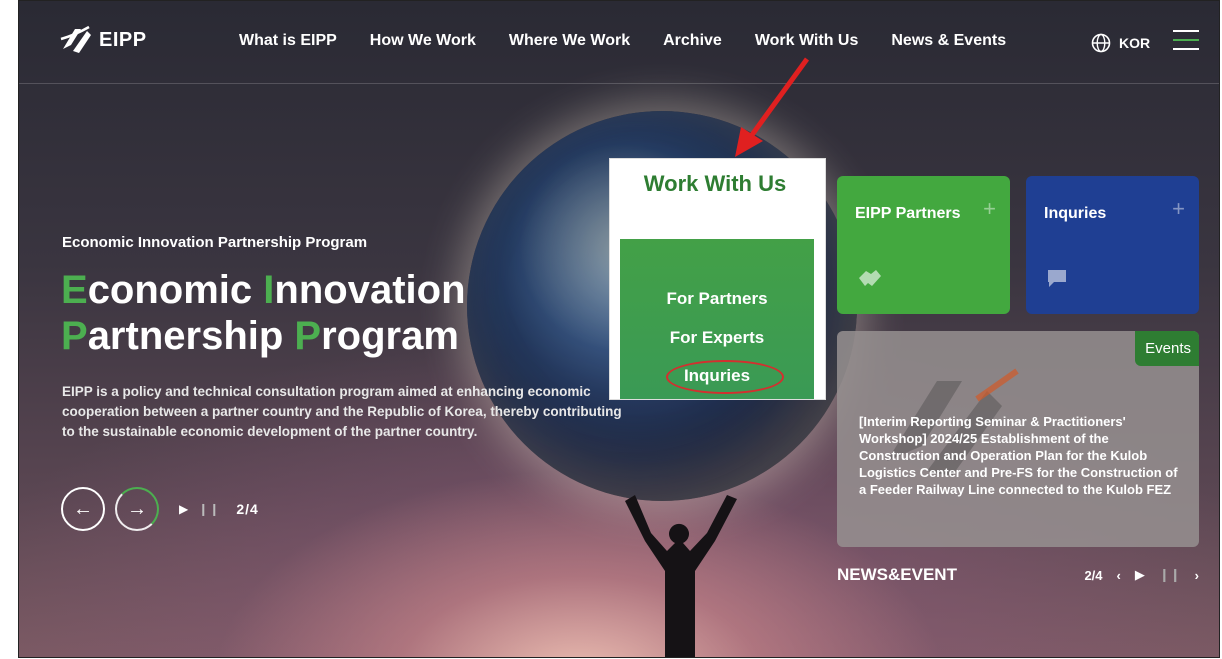 This screenshot has height=659, width=1222. What do you see at coordinates (681, 576) in the screenshot?
I see `person-silhouette` at bounding box center [681, 576].